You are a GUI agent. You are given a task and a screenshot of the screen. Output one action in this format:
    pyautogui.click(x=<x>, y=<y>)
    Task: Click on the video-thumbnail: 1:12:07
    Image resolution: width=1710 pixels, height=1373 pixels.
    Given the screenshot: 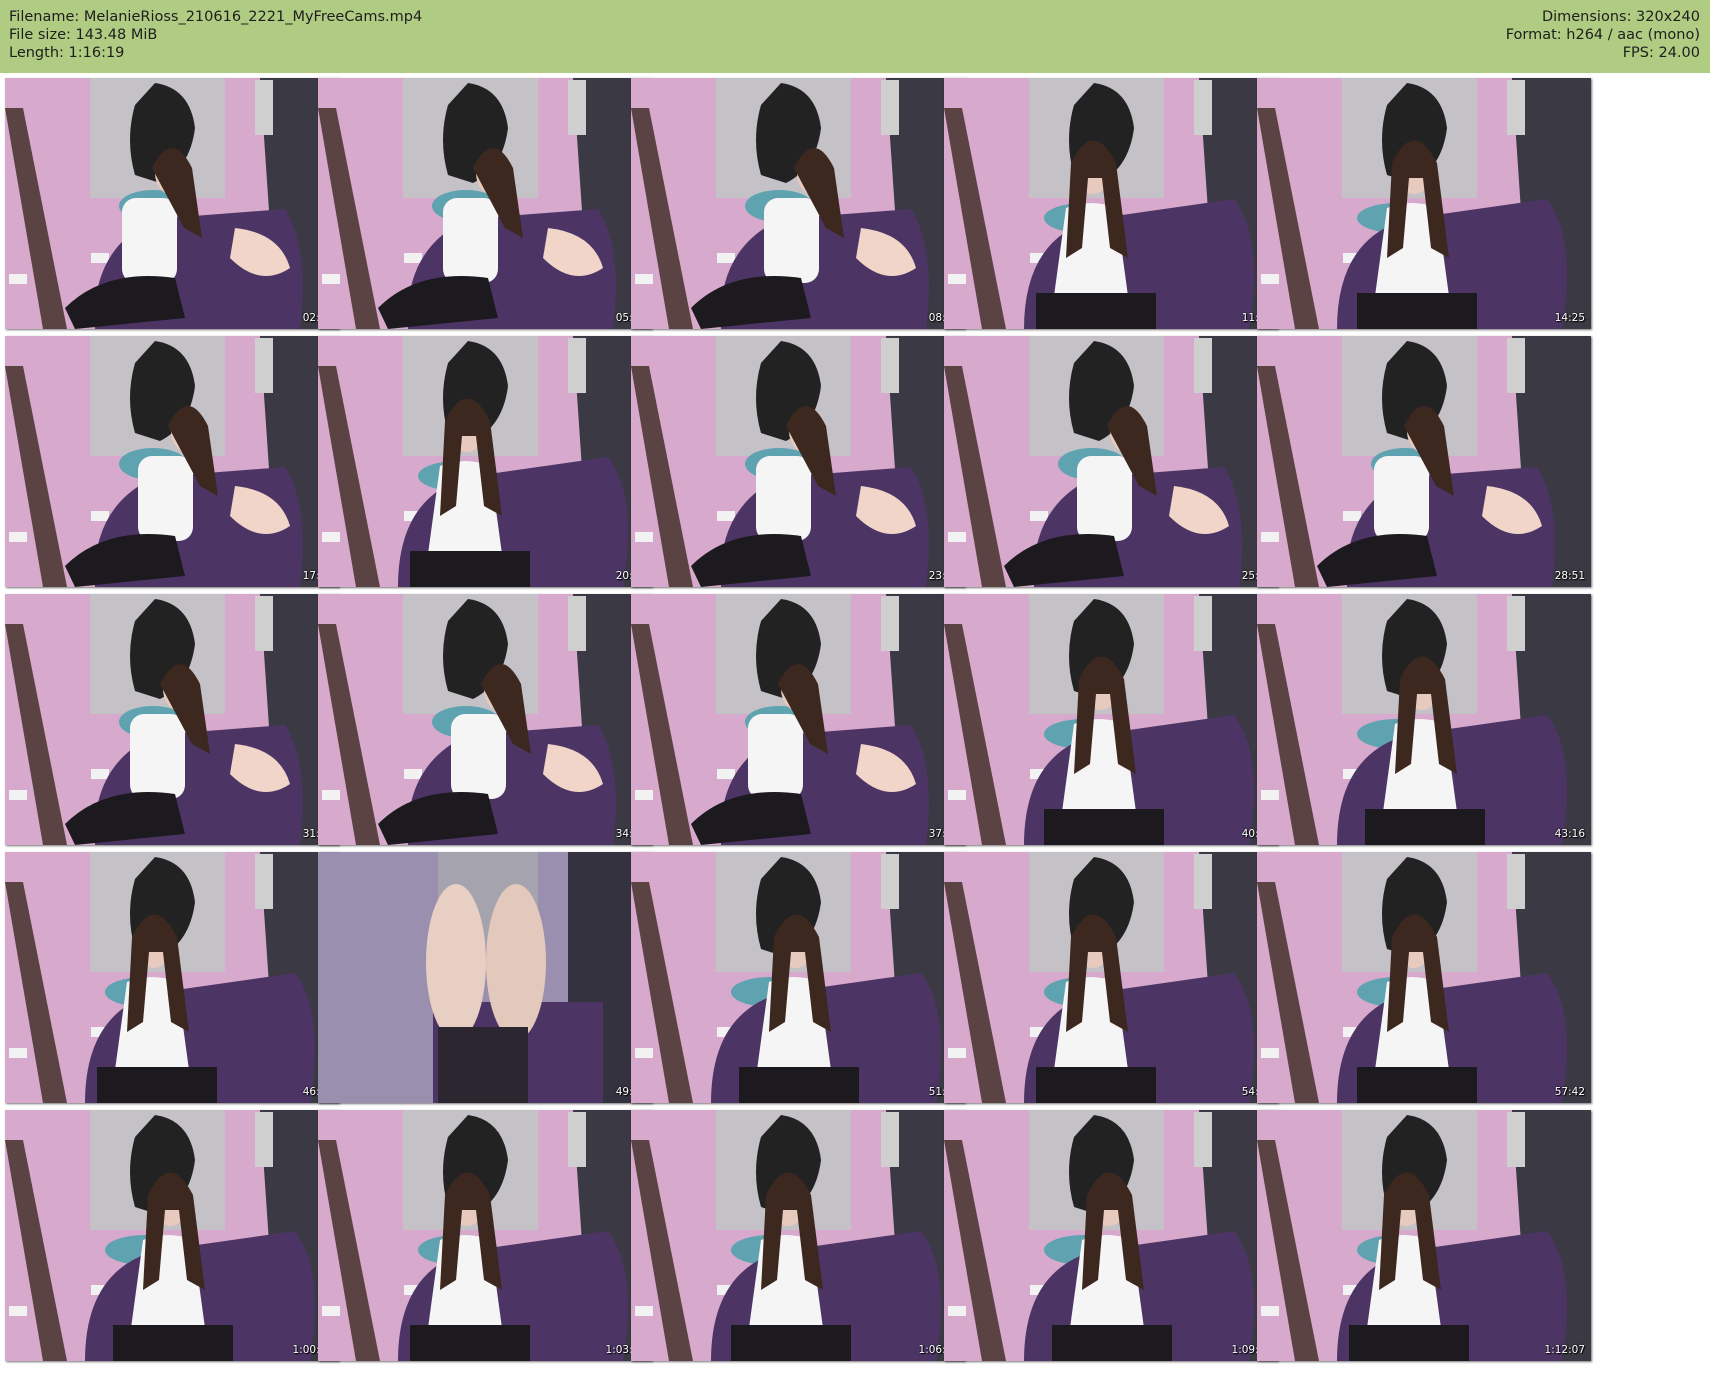 What is the action you would take?
    pyautogui.click(x=1424, y=1235)
    